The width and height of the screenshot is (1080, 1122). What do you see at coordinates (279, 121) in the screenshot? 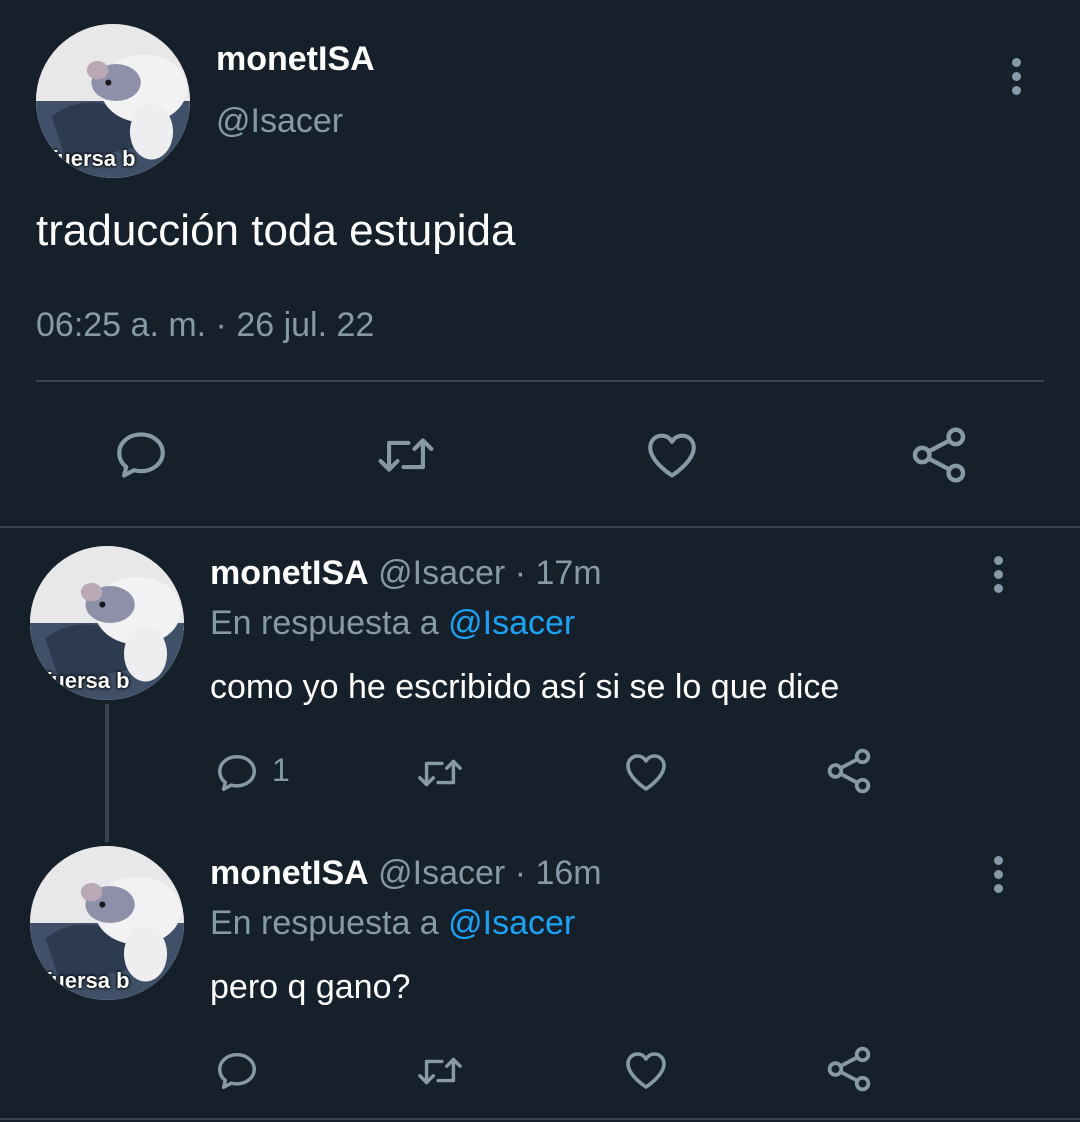
I see `handle: @Isacer` at bounding box center [279, 121].